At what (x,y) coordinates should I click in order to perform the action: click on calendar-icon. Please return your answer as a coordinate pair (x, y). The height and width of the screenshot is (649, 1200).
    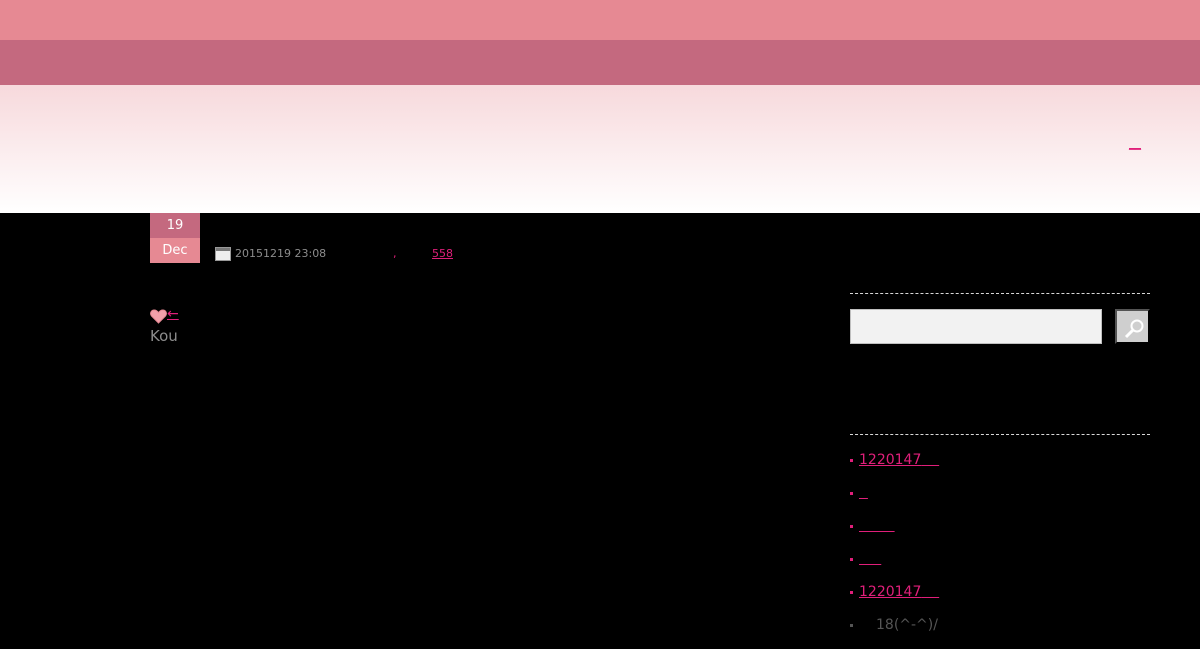
    Looking at the image, I should click on (223, 254).